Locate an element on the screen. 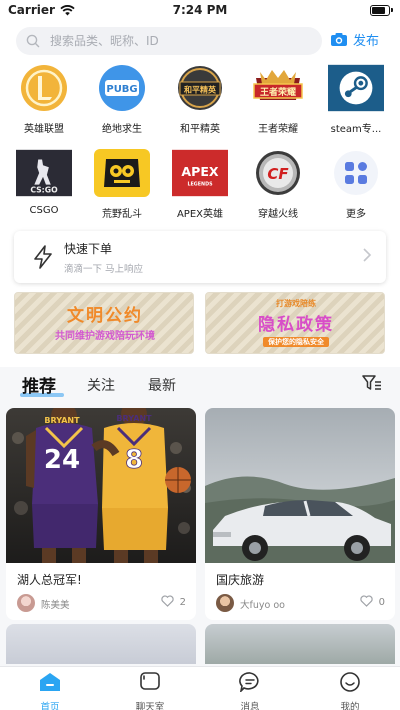  lightning-icon is located at coordinates (43, 257).